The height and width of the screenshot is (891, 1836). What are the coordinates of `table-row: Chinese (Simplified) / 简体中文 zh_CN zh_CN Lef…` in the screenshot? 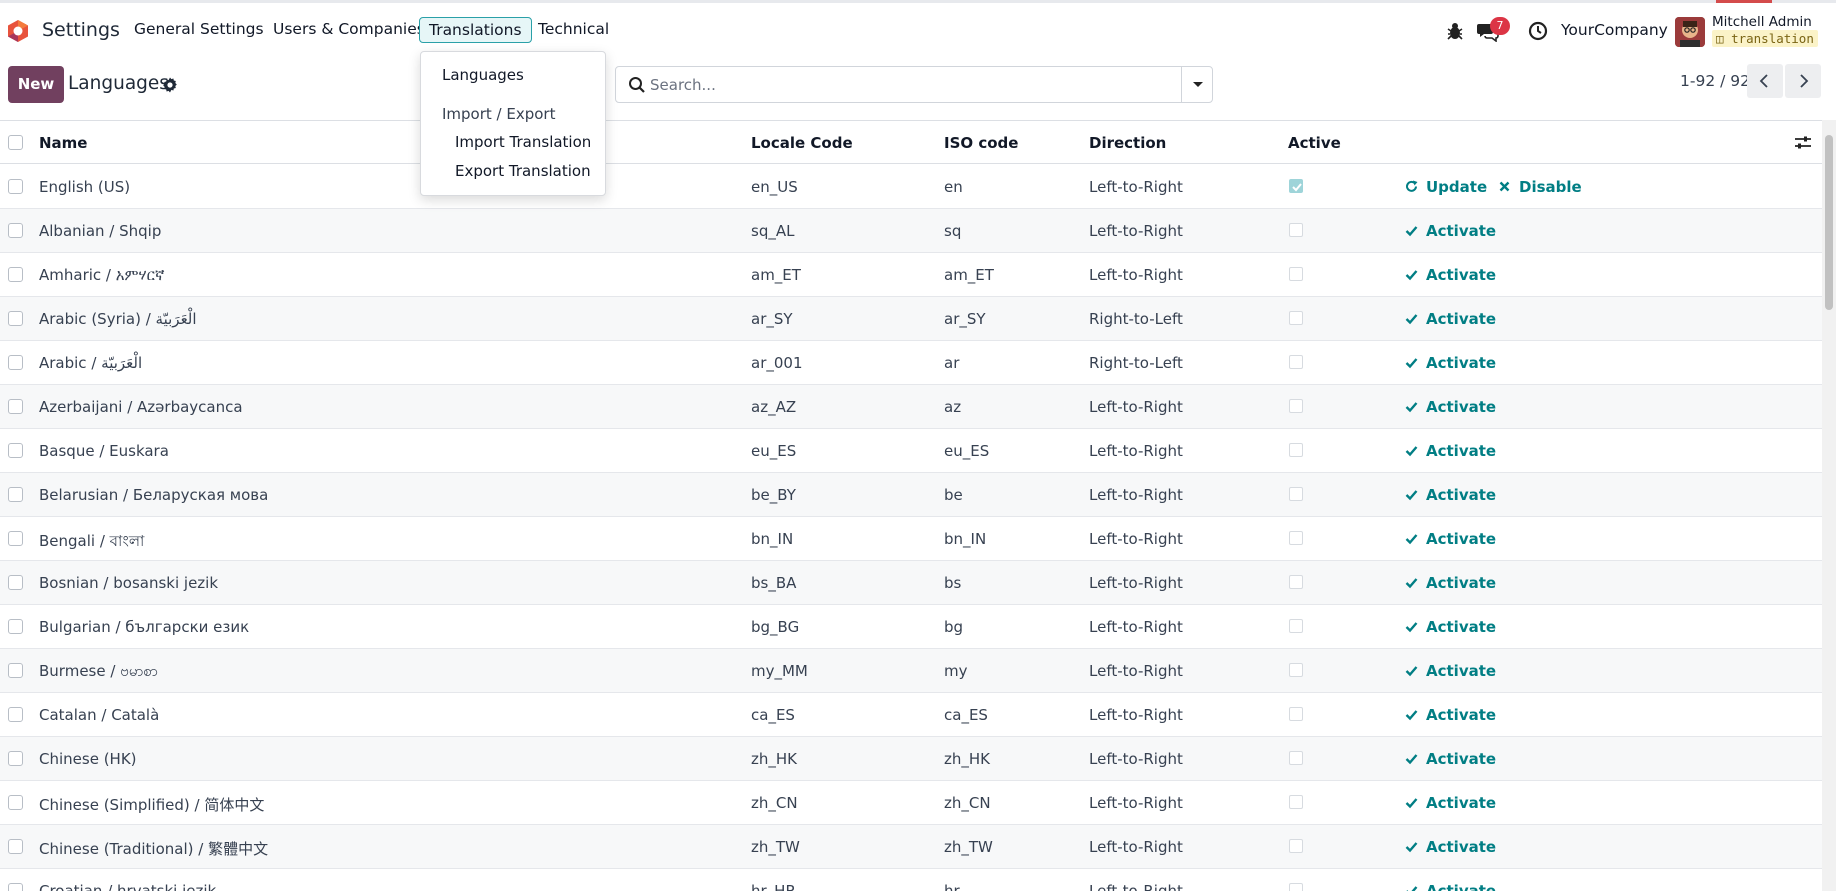 It's located at (911, 803).